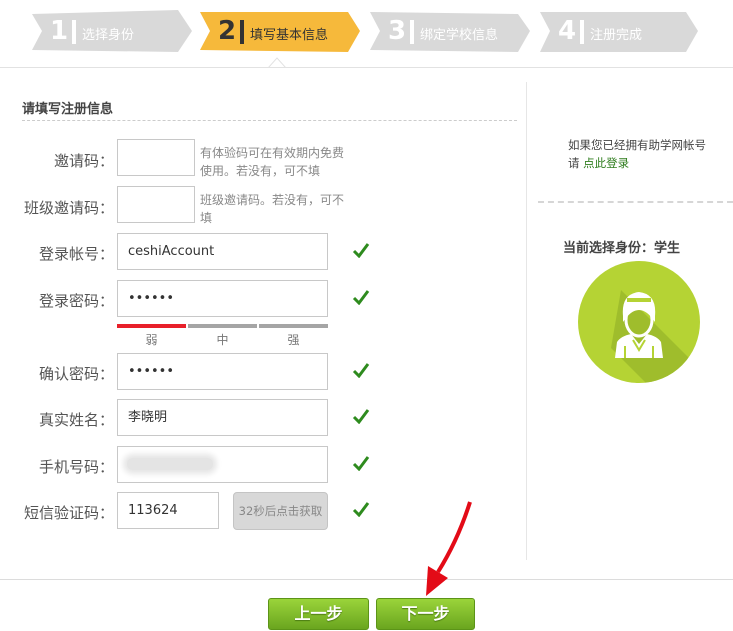 This screenshot has width=733, height=631. I want to click on step-2-number: 2, so click(227, 31).